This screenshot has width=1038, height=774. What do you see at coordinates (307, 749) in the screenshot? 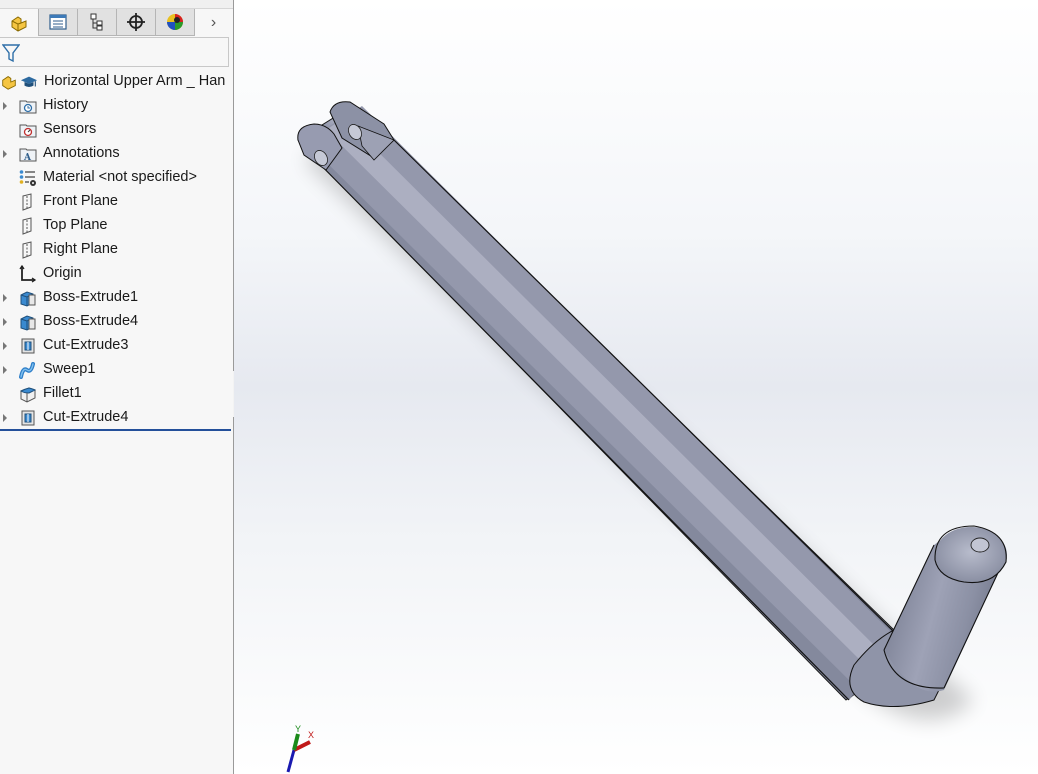
I see `orientation-triad: X Y` at bounding box center [307, 749].